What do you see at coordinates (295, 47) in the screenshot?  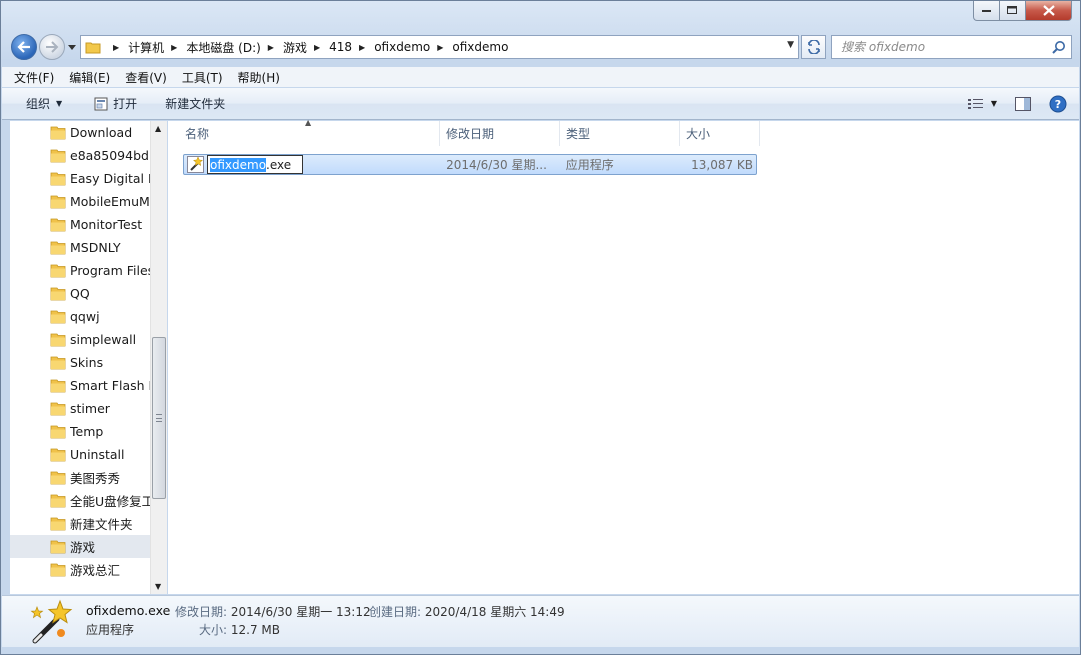 I see `breadcrumb-games: 游戏` at bounding box center [295, 47].